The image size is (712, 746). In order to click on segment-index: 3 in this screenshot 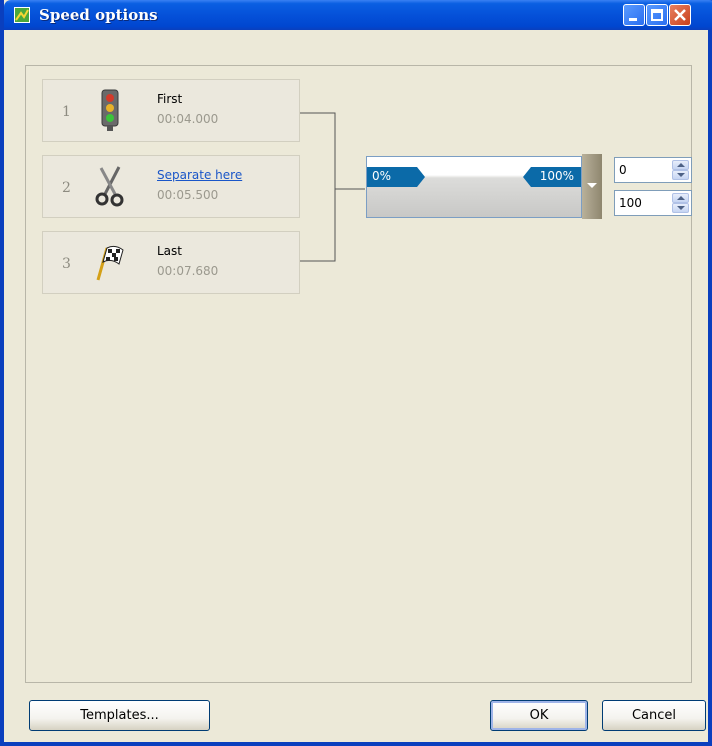, I will do `click(66, 264)`.